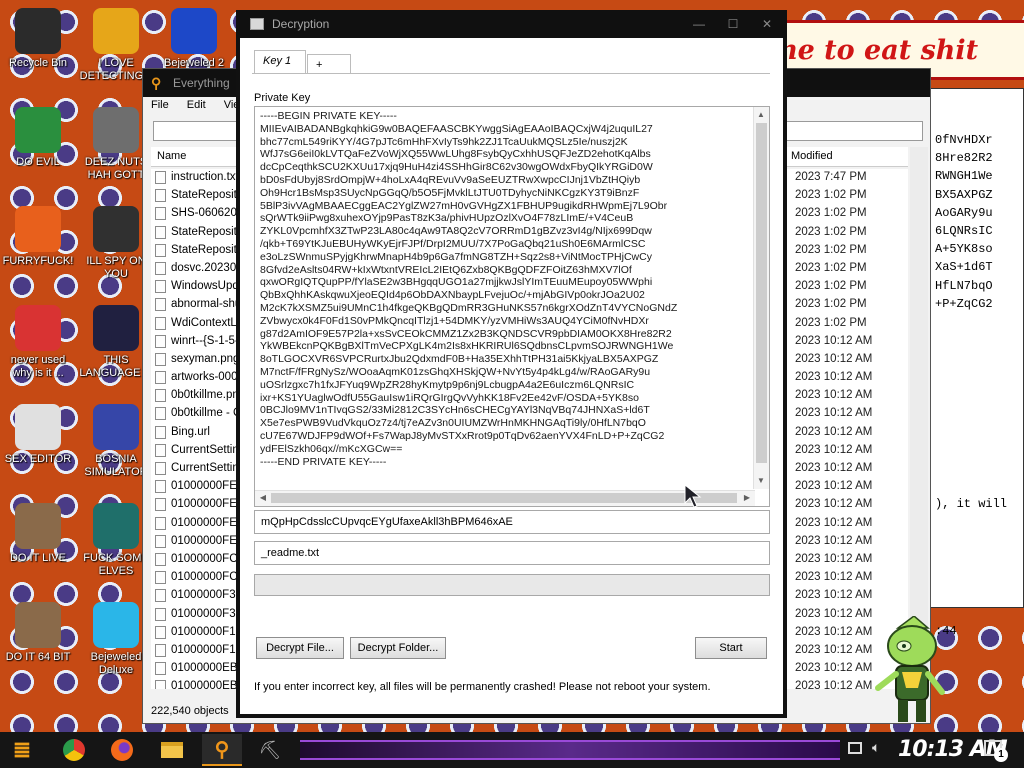 The width and height of the screenshot is (1024, 768). I want to click on desktop-icon: Bejeweled 2, so click(194, 39).